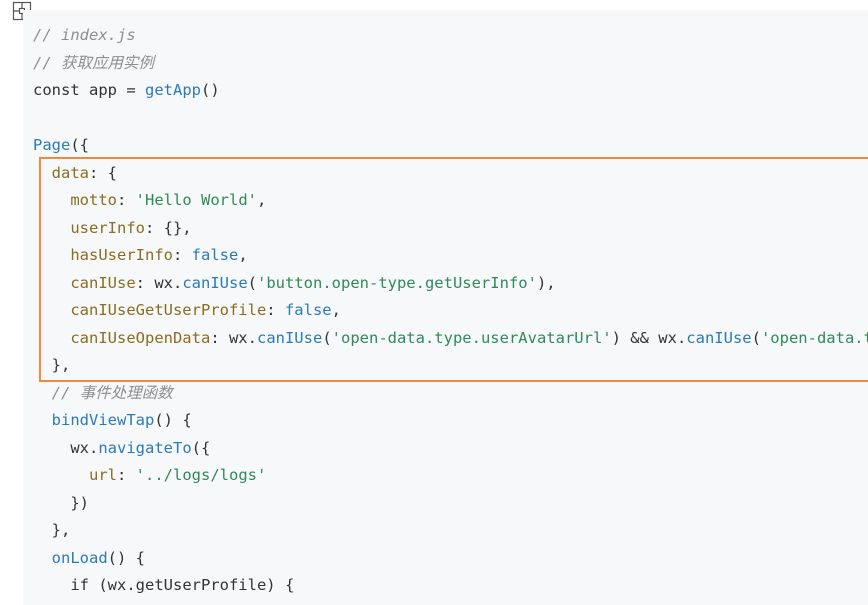  I want to click on code-line: bindViewTap() {, so click(450, 421).